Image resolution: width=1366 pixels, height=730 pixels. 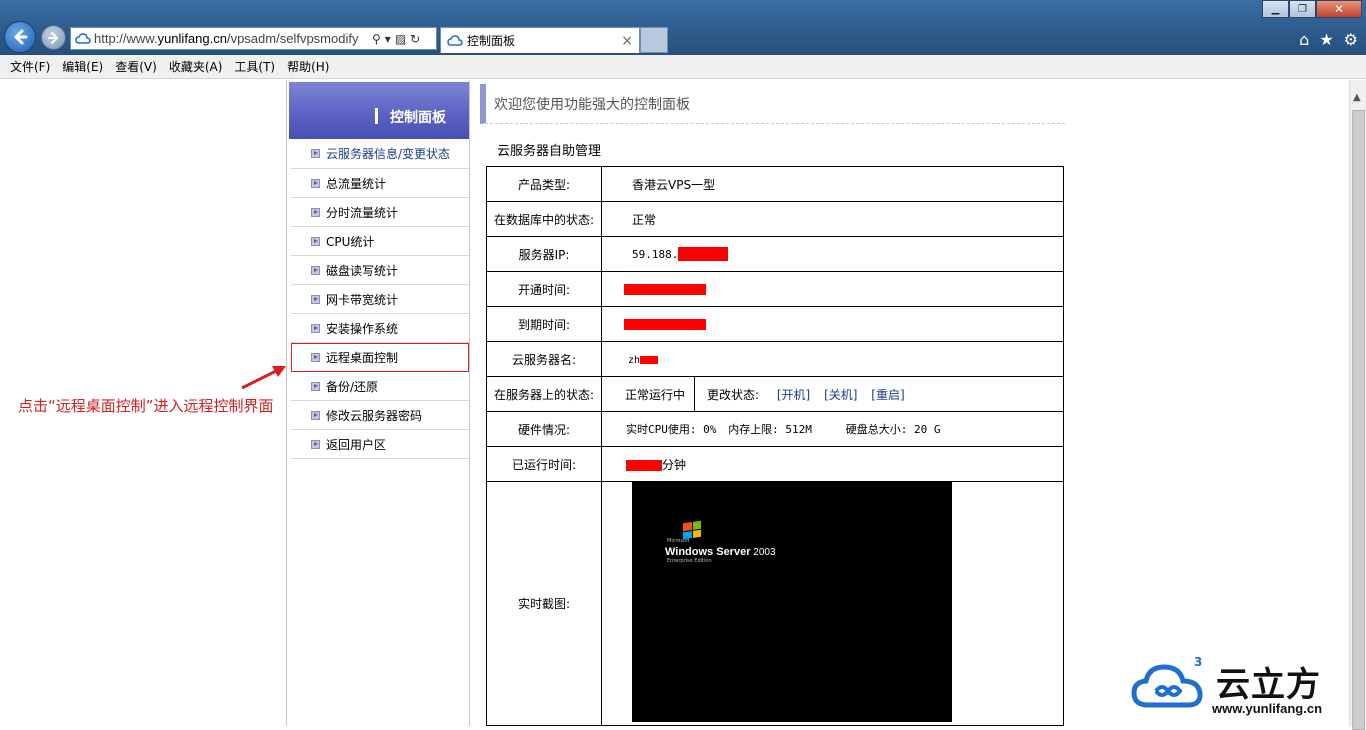 I want to click on restore-icon: ❐, so click(x=1302, y=9).